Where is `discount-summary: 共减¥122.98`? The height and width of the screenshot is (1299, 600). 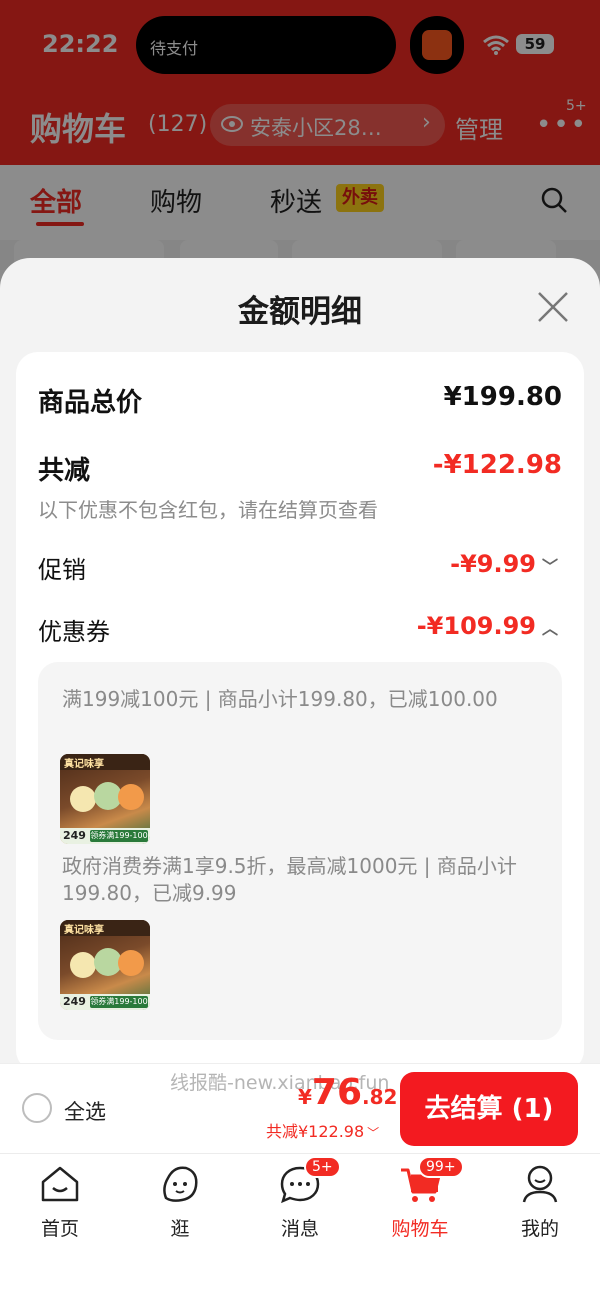 discount-summary: 共减¥122.98 is located at coordinates (315, 1131).